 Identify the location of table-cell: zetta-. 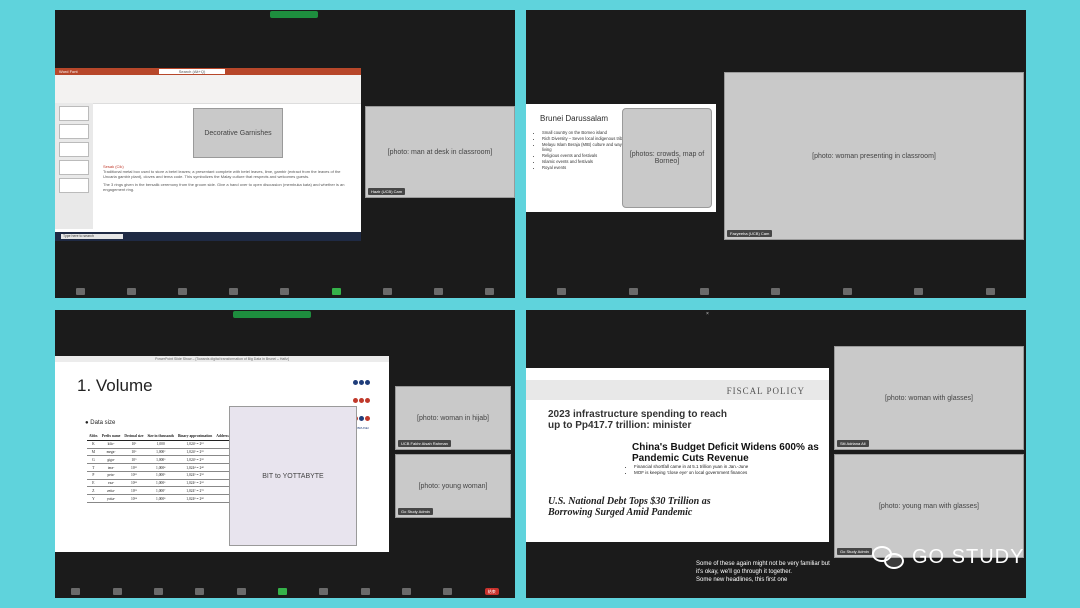
(111, 491).